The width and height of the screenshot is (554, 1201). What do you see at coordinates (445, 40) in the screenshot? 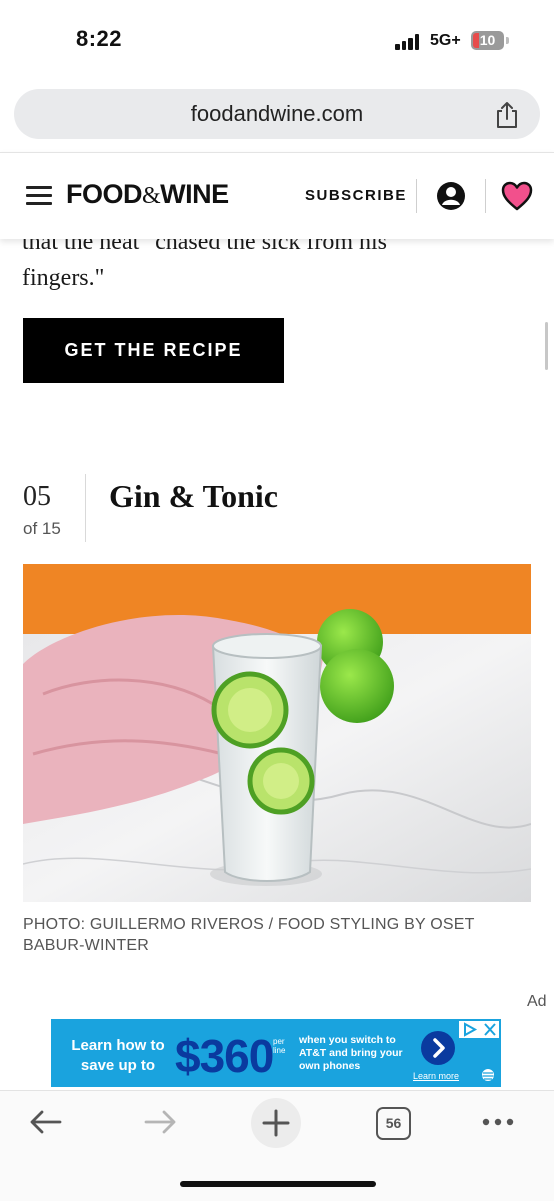
I see `network-type: 5G+` at bounding box center [445, 40].